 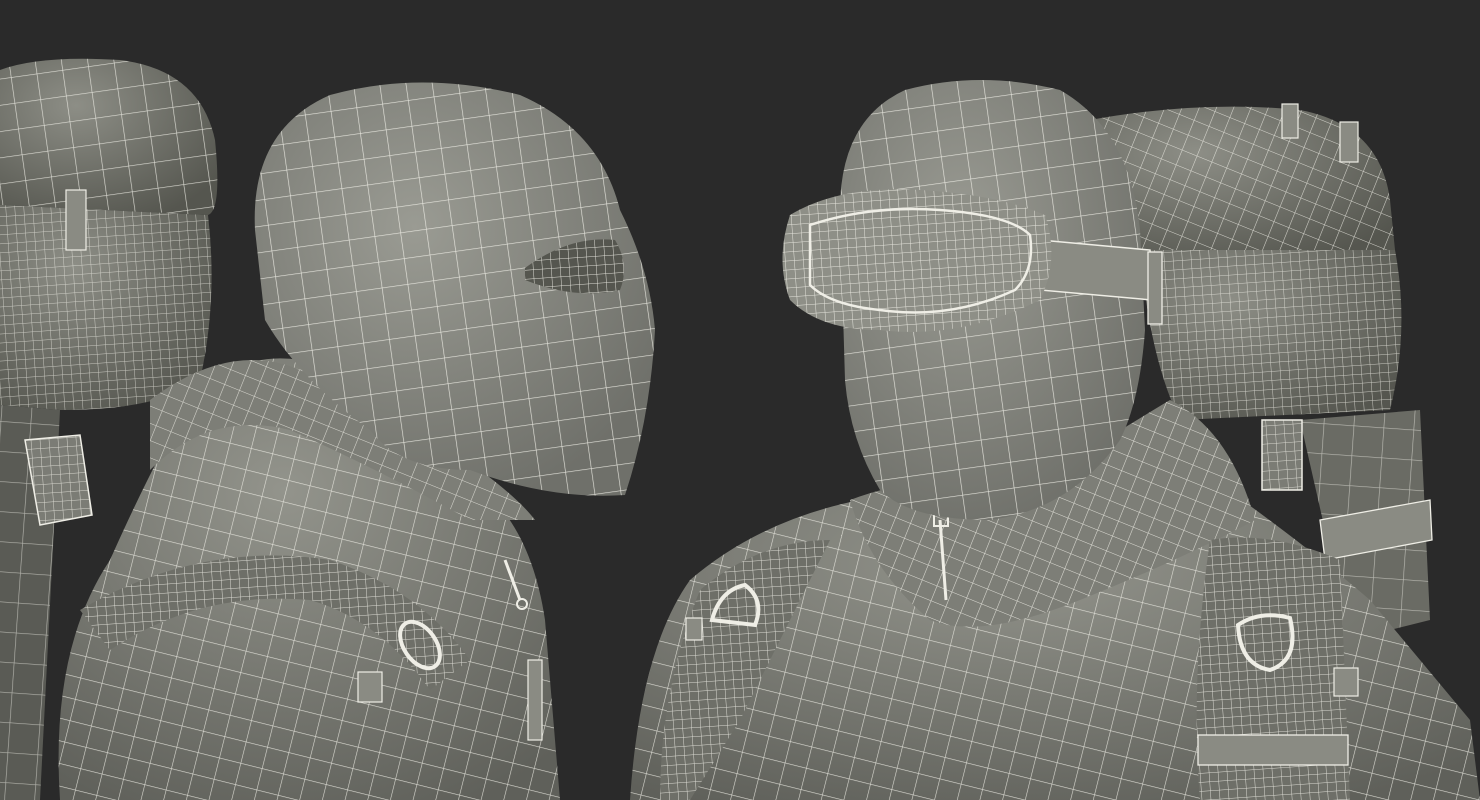 What do you see at coordinates (1282, 455) in the screenshot?
I see `right-backpack-buckle` at bounding box center [1282, 455].